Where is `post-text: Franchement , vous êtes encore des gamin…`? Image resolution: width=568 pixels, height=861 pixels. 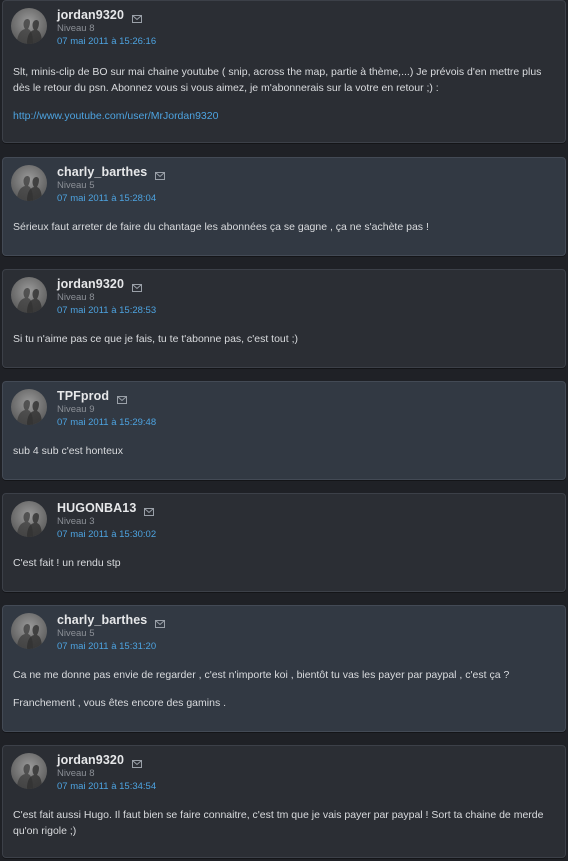
post-text: Franchement , vous êtes encore des gamin… is located at coordinates (120, 703).